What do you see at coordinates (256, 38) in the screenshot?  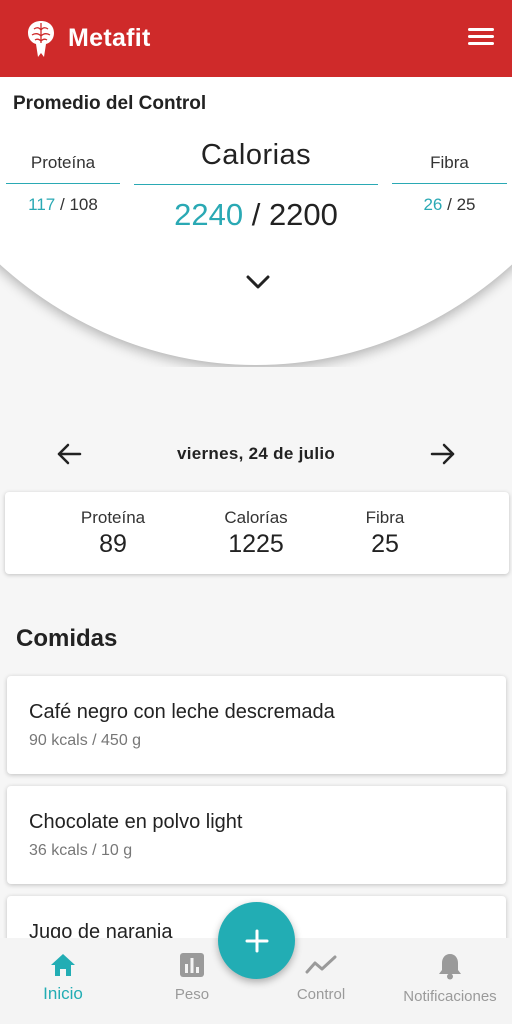 I see `app-bar: Metafit` at bounding box center [256, 38].